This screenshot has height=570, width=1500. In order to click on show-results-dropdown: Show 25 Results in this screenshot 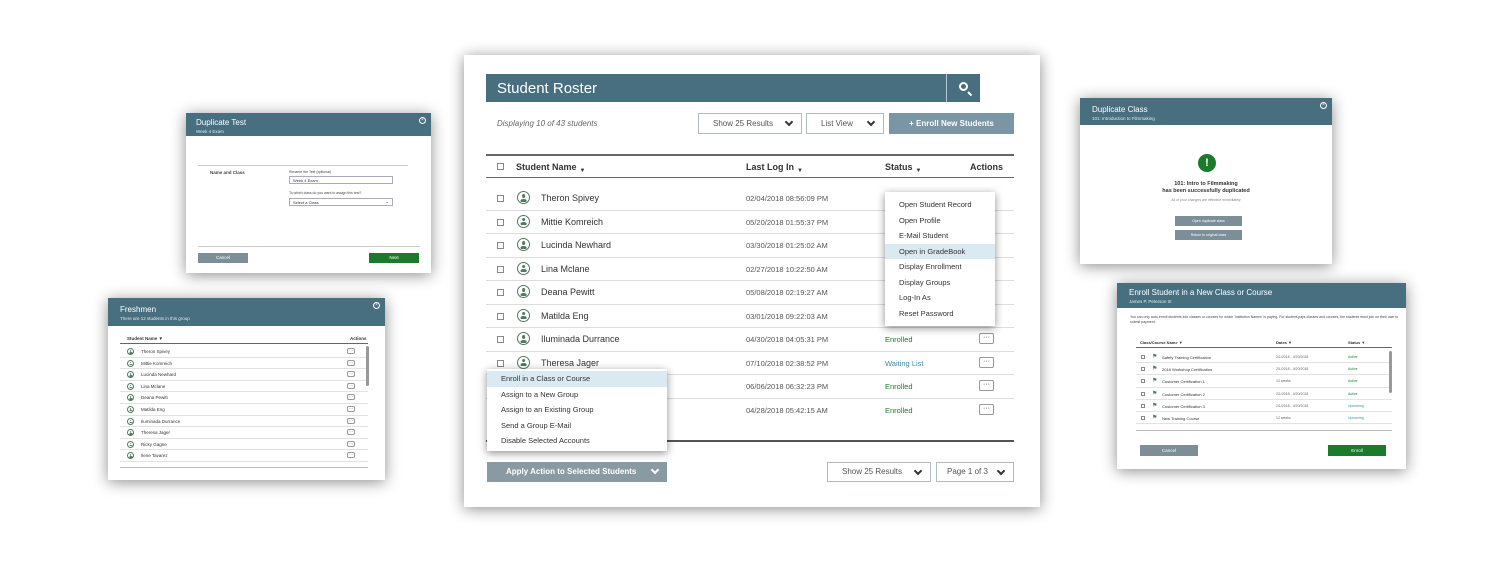, I will do `click(750, 123)`.